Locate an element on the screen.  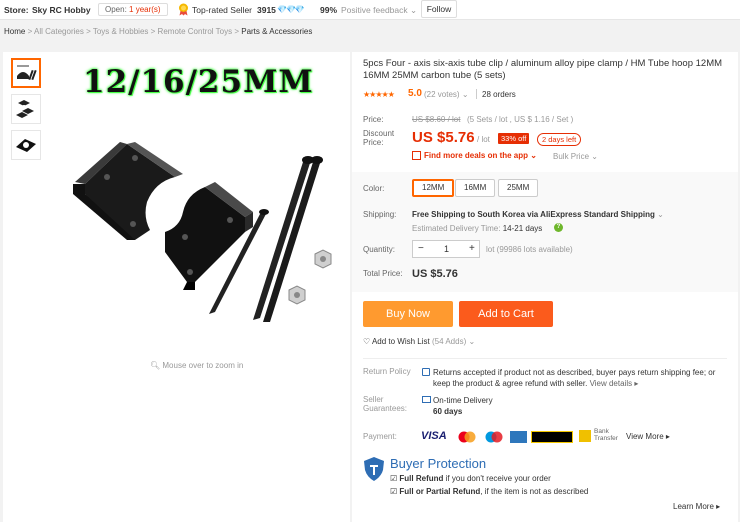
bank-transfer-label: Bank Transfer is located at coordinates (606, 435).